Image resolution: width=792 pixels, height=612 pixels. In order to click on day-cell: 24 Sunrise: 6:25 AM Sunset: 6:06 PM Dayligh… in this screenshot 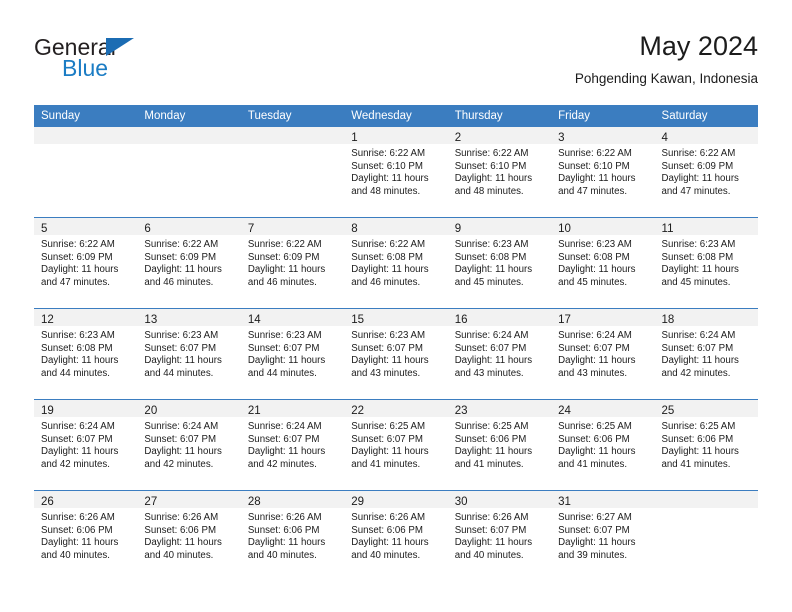, I will do `click(603, 444)`.